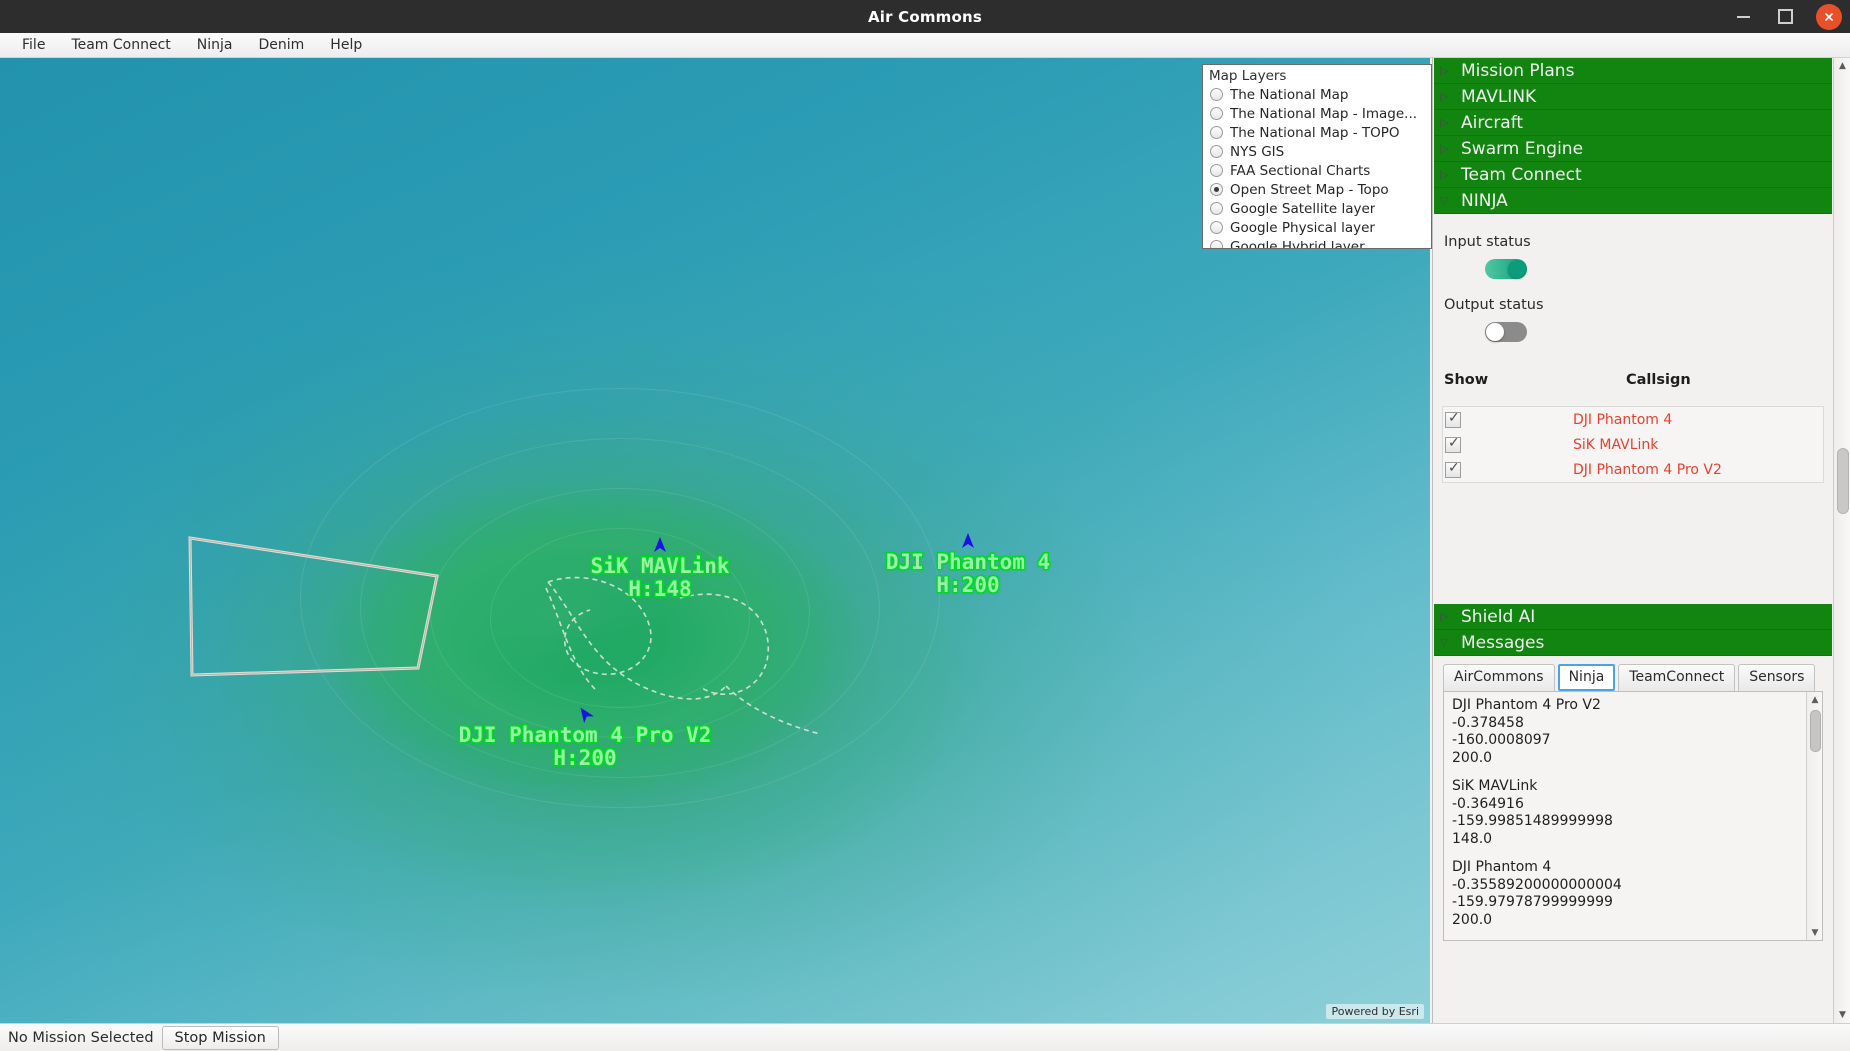 This screenshot has width=1850, height=1051. I want to click on map-layer-option-faa-sectional-charts: FAA Sectional Charts, so click(1317, 170).